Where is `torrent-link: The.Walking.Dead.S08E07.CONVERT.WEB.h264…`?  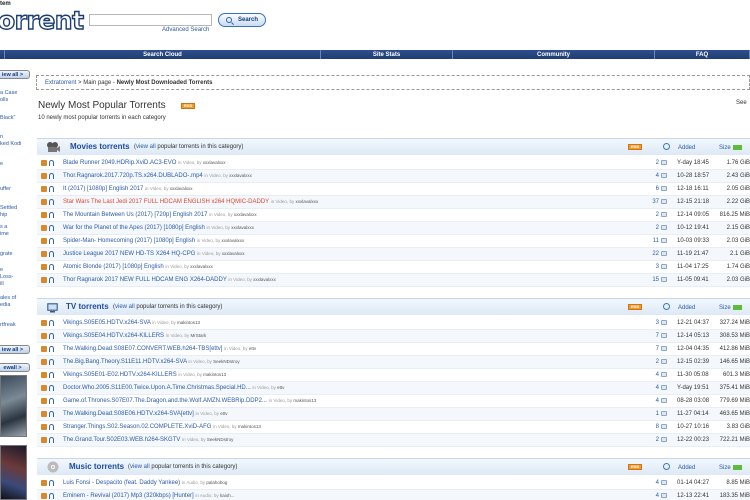 torrent-link: The.Walking.Dead.S08E07.CONVERT.WEB.h264… is located at coordinates (142, 349).